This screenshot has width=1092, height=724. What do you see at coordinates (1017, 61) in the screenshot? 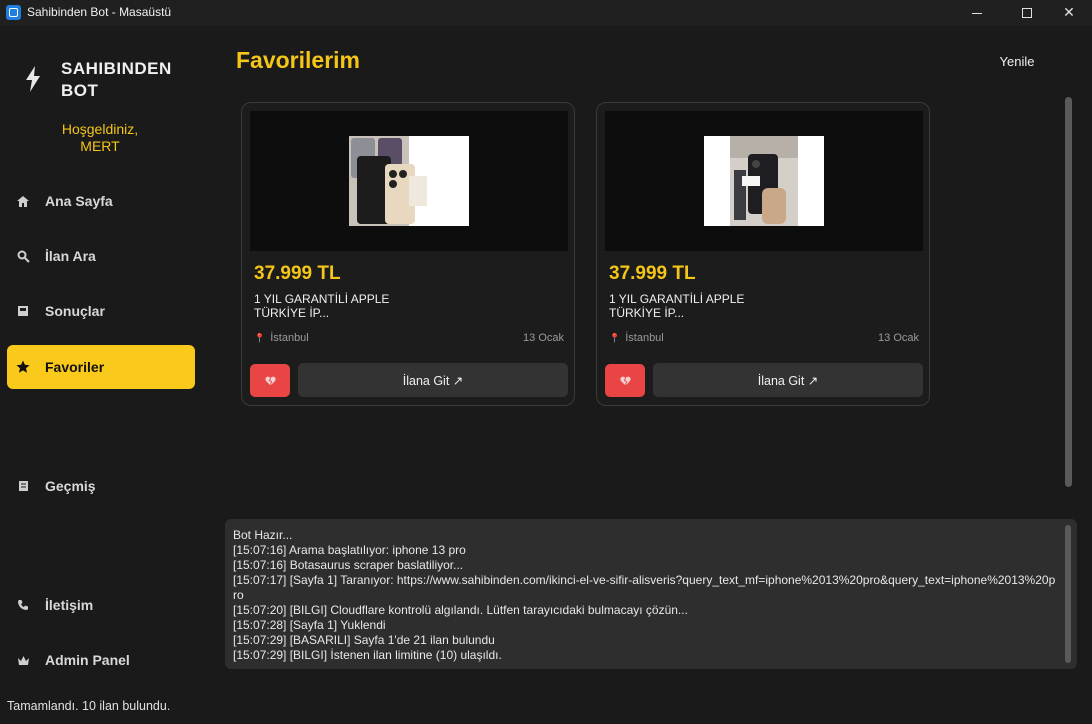
I see `refresh-button: Yenile` at bounding box center [1017, 61].